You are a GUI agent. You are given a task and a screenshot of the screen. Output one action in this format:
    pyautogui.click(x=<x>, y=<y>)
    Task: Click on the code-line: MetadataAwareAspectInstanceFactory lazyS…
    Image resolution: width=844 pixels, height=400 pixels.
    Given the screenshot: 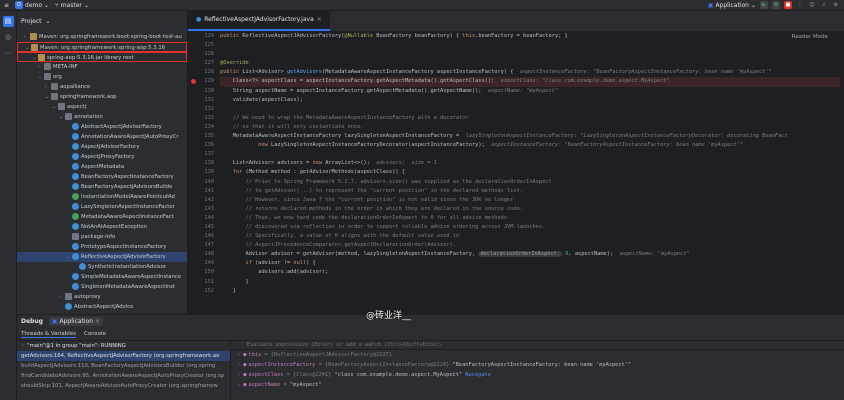 What is the action you would take?
    pyautogui.click(x=530, y=136)
    